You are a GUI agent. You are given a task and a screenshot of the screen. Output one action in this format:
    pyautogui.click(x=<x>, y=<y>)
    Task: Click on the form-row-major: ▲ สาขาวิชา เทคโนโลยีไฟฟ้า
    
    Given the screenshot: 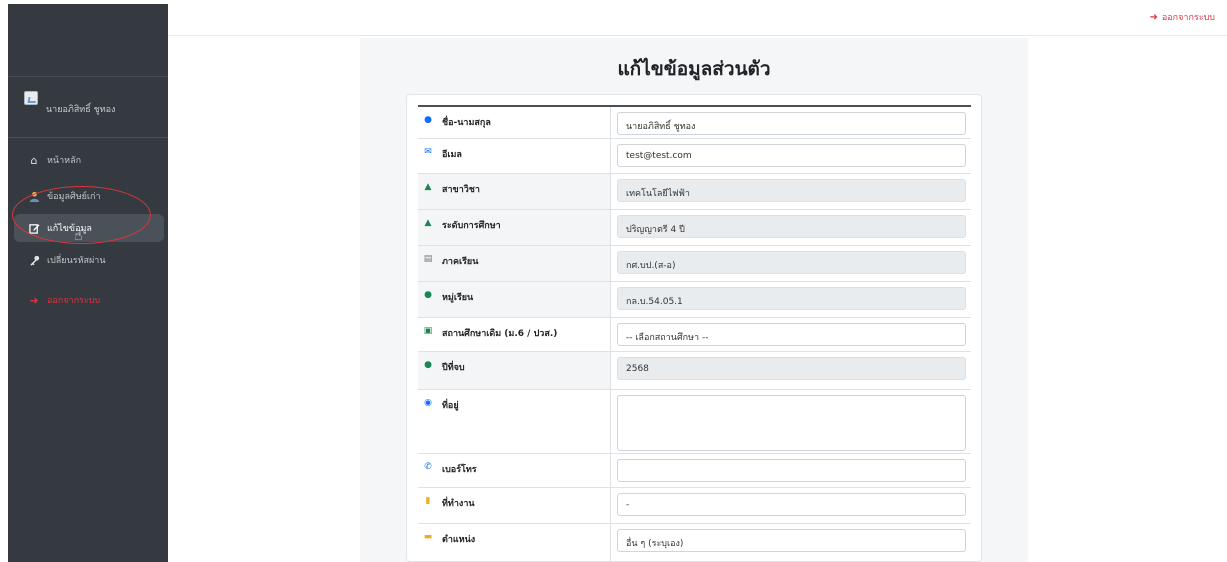 What is the action you would take?
    pyautogui.click(x=694, y=191)
    